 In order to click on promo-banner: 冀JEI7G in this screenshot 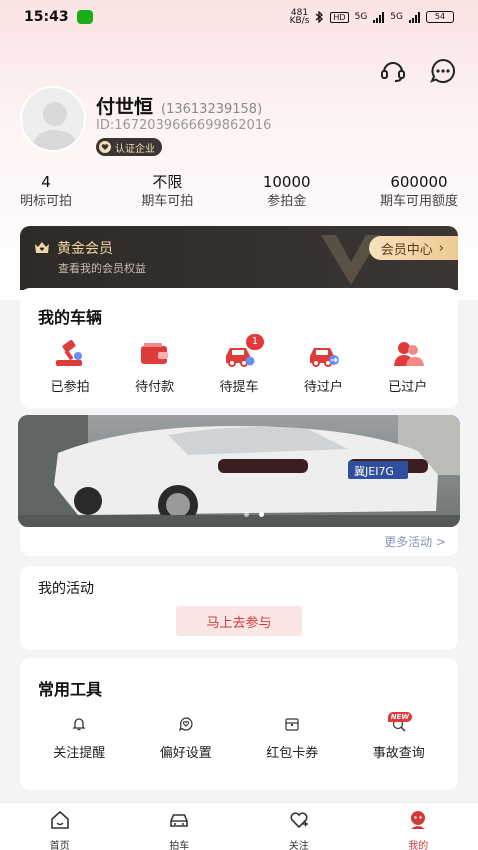, I will do `click(239, 471)`.